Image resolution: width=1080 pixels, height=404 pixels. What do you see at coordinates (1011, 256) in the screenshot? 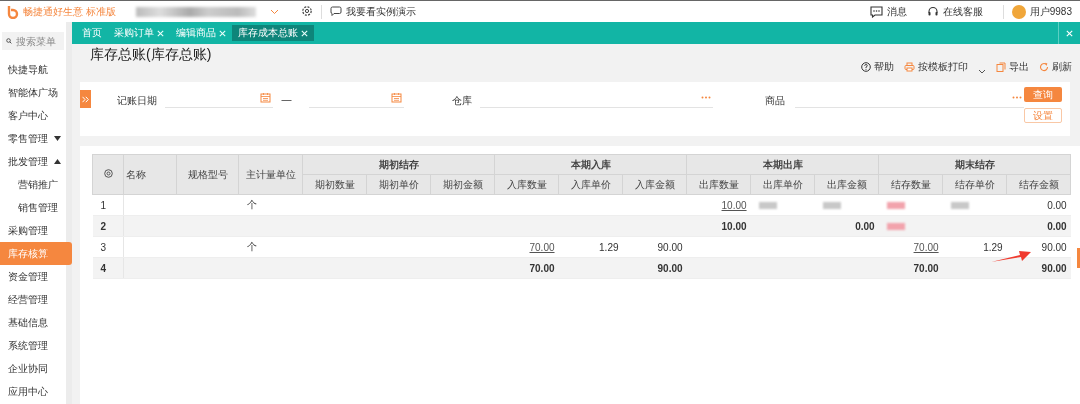
I see `annotation-arrow` at bounding box center [1011, 256].